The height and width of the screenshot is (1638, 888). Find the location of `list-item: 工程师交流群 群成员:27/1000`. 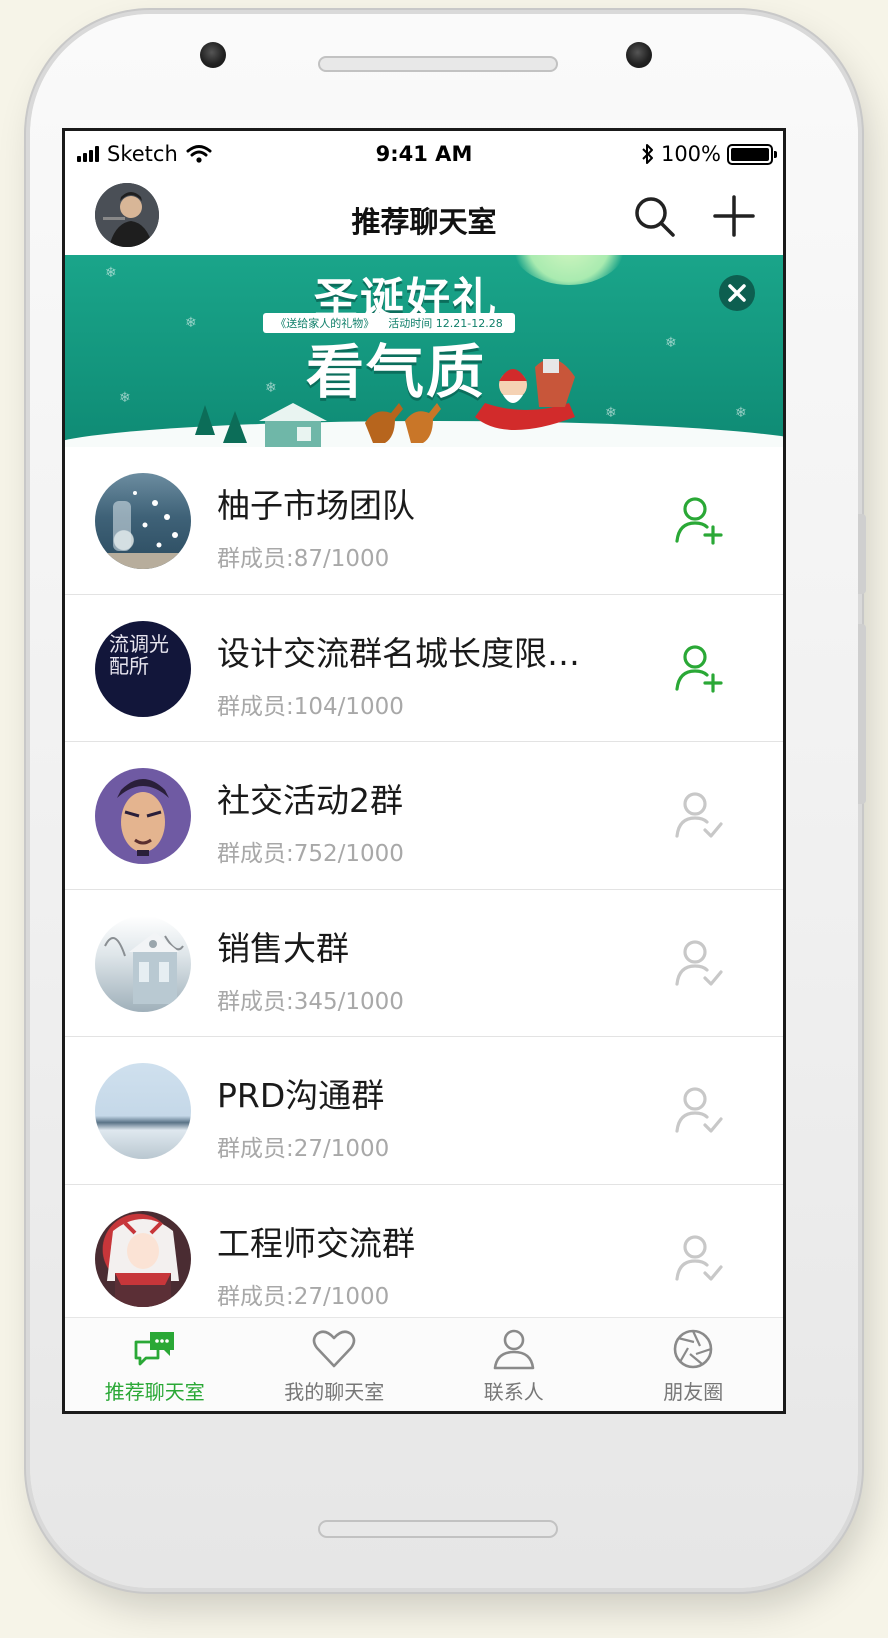

list-item: 工程师交流群 群成员:27/1000 is located at coordinates (424, 1258).